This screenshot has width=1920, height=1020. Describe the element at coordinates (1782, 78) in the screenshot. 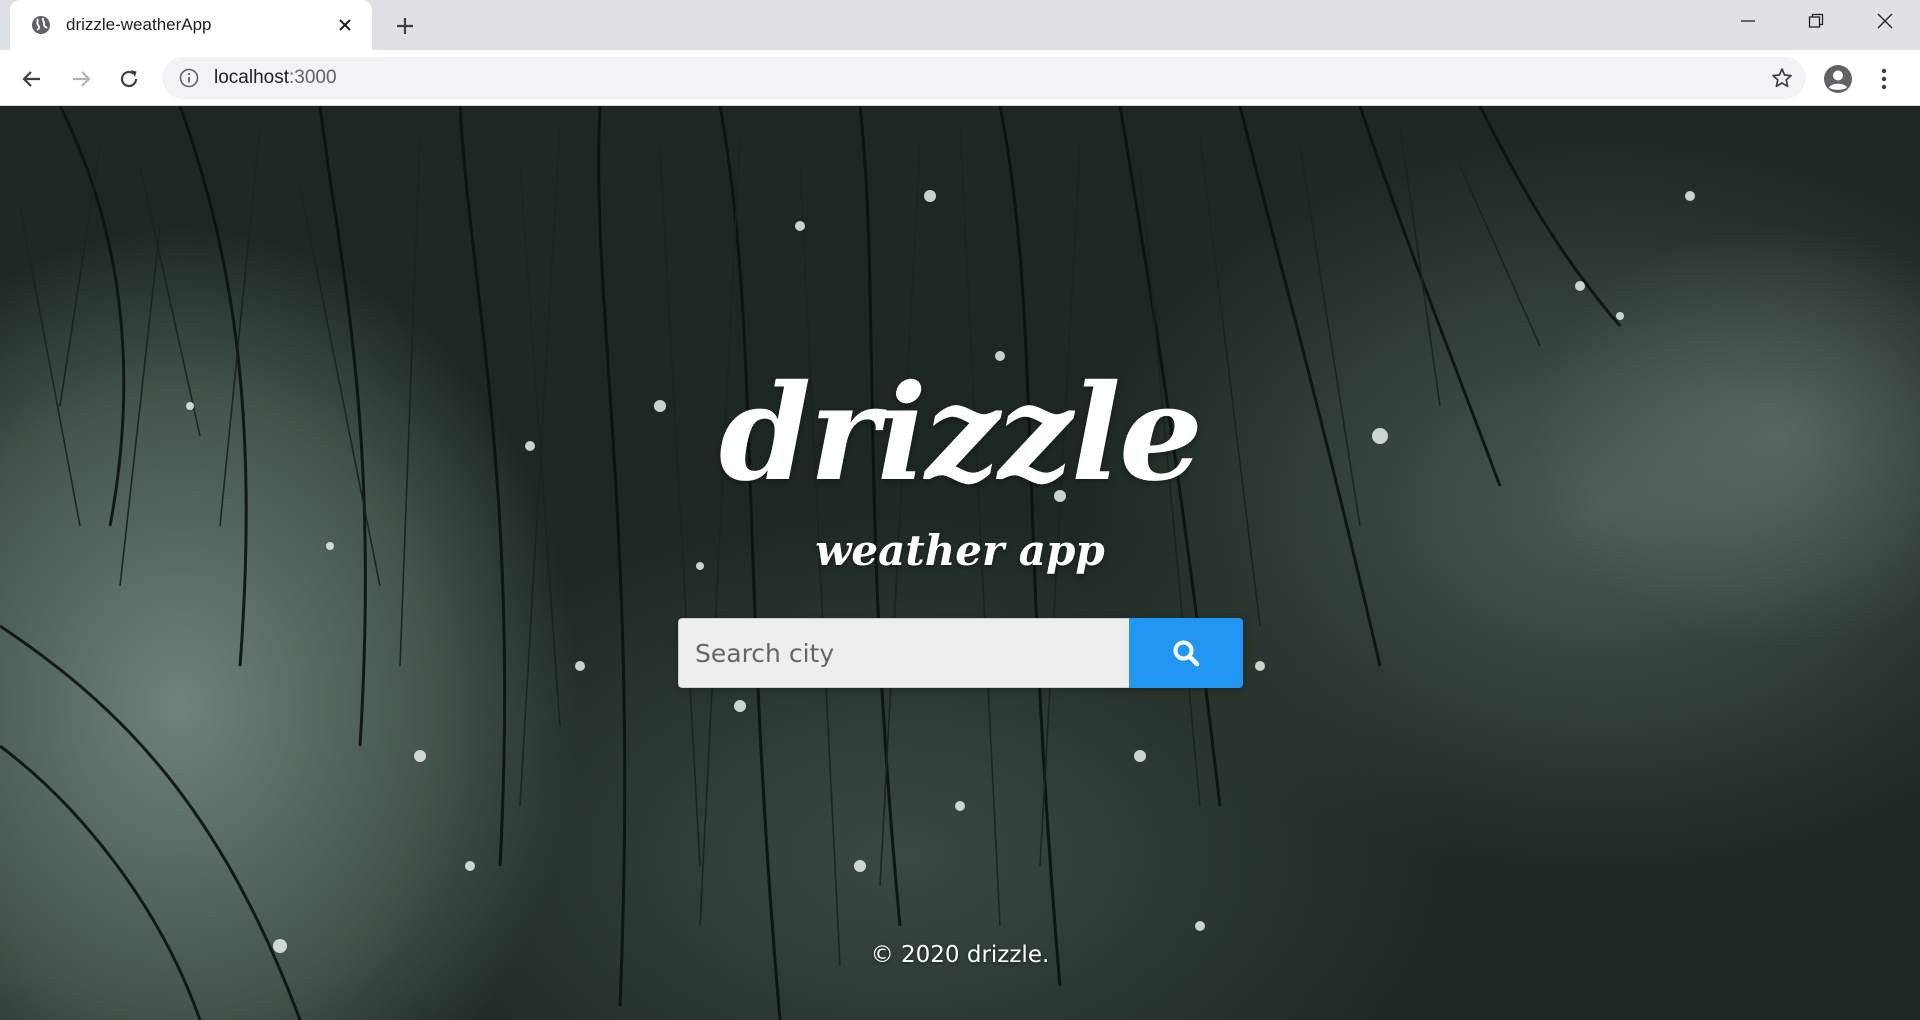

I see `star-icon` at that location.